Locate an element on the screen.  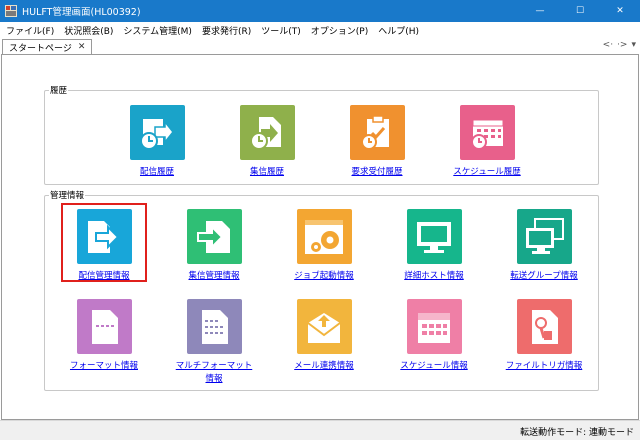
item-label: 要求受付履歴 is located at coordinates (376, 172).